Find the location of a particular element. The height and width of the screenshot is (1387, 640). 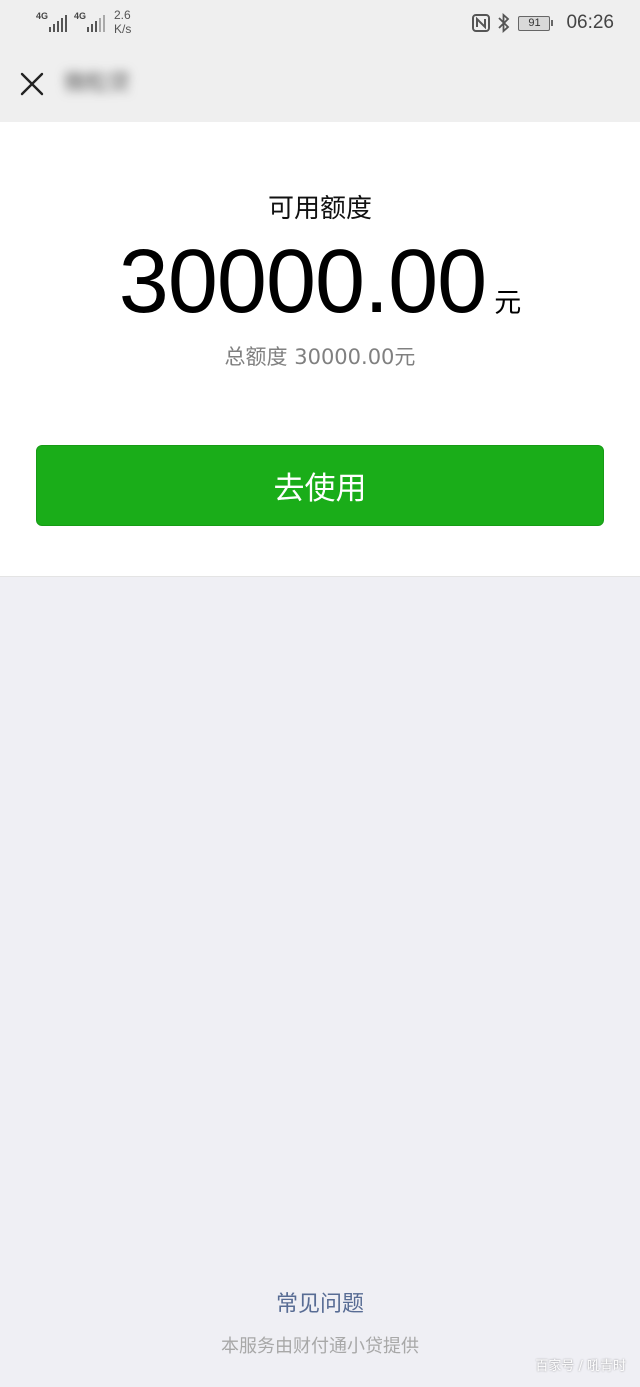

available-credit-amount: 30000.00 is located at coordinates (302, 282).